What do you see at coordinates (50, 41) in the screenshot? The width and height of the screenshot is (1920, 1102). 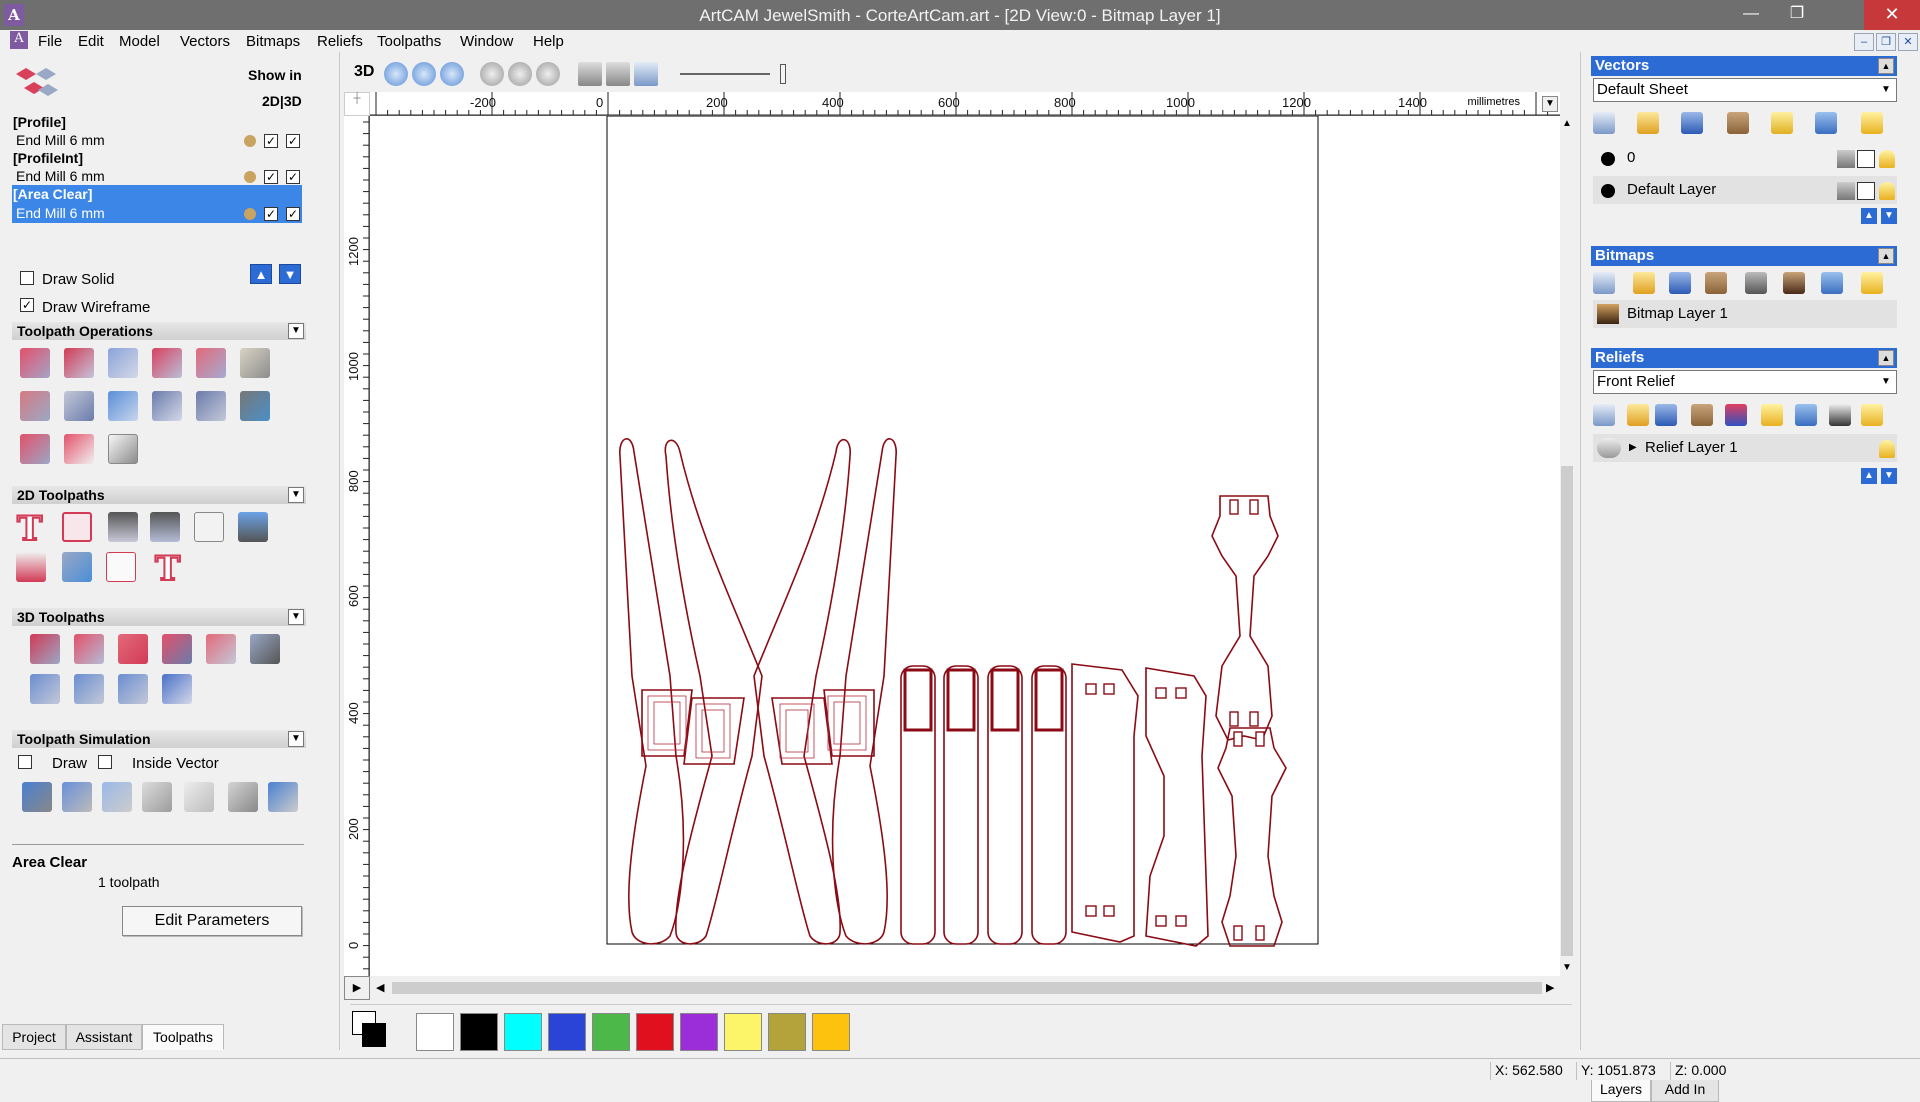 I see `menu-file: File` at bounding box center [50, 41].